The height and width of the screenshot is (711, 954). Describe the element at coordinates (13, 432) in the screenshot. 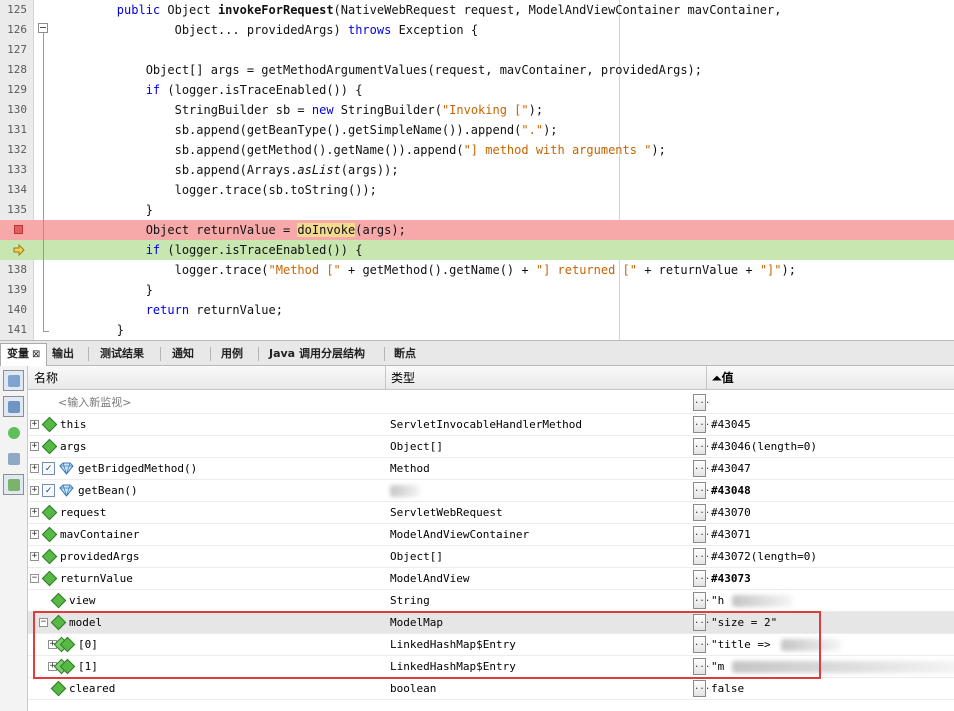

I see `add-watch-icon` at that location.